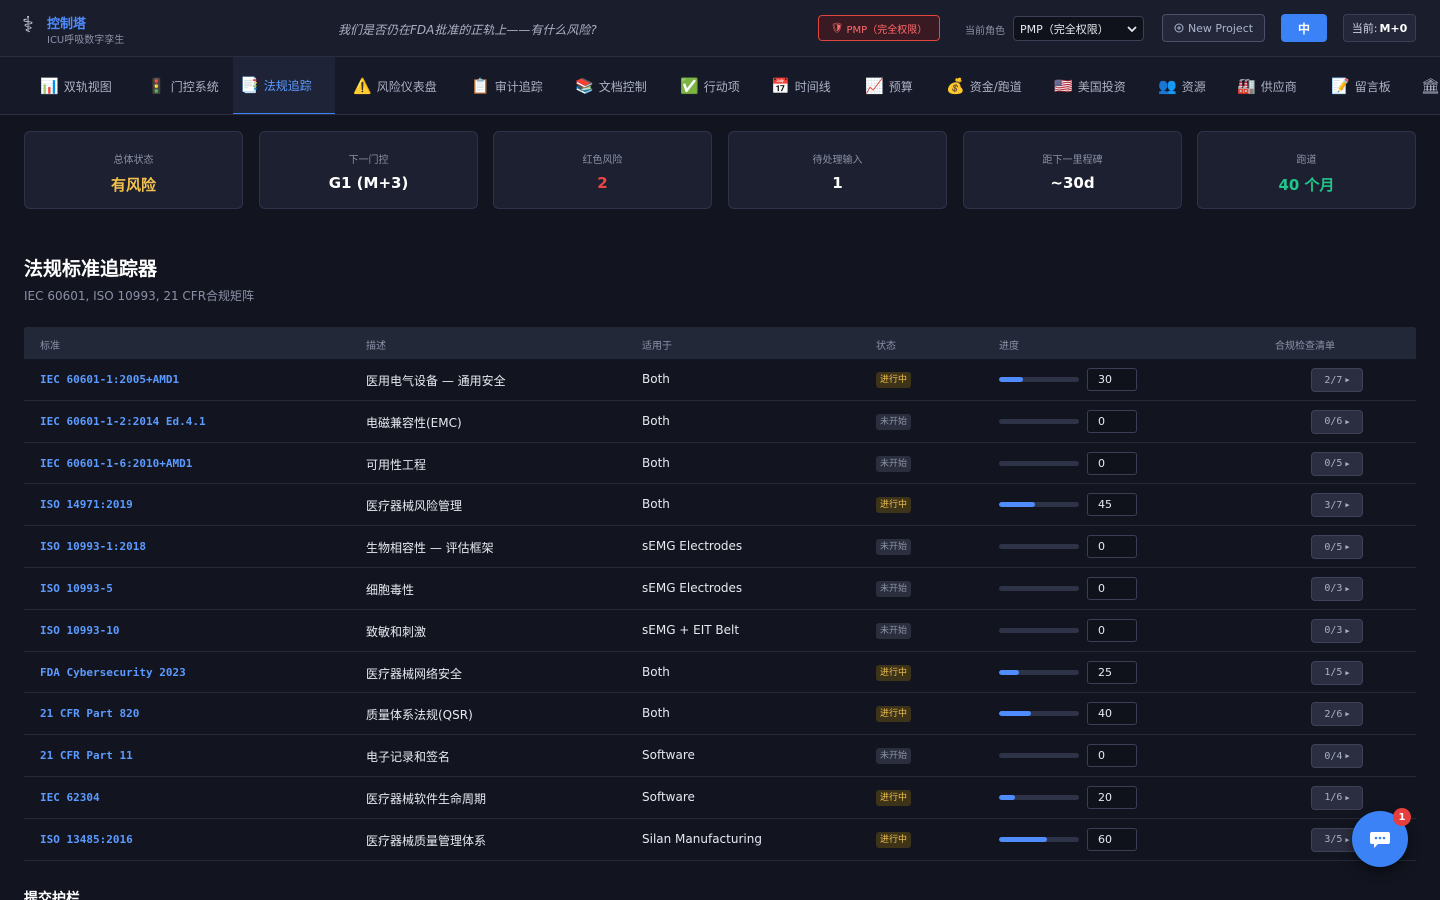 Image resolution: width=1440 pixels, height=900 pixels. Describe the element at coordinates (89, 713) in the screenshot. I see `standard-link: 21 CFR Part 820` at that location.